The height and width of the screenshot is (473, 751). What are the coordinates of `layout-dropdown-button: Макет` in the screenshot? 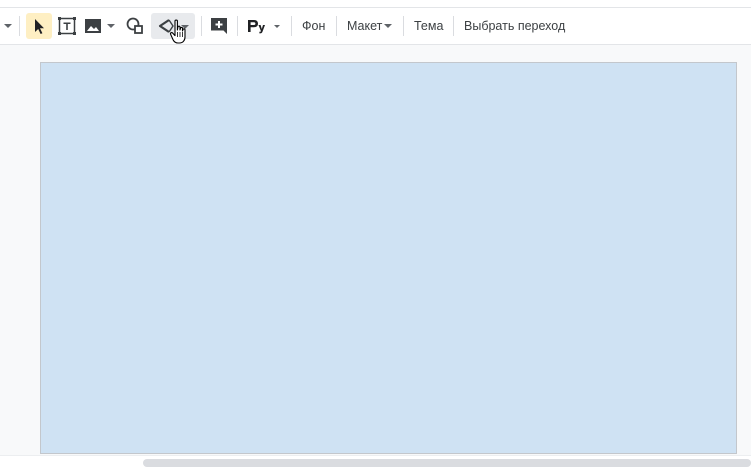 It's located at (371, 26).